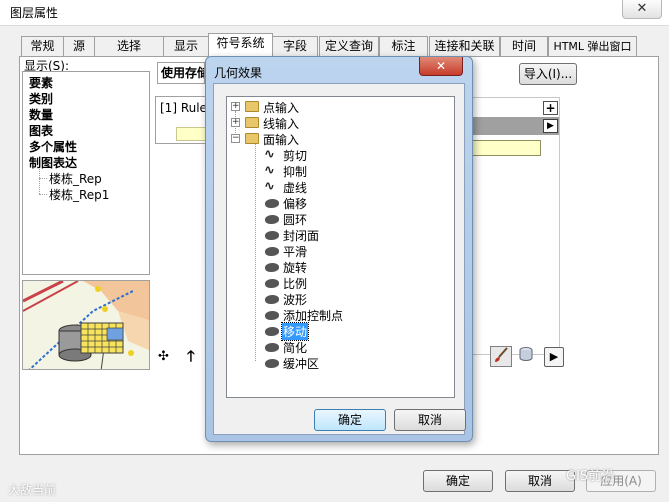 This screenshot has height=502, width=669. Describe the element at coordinates (295, 331) in the screenshot. I see `effect-move: 移动` at that location.